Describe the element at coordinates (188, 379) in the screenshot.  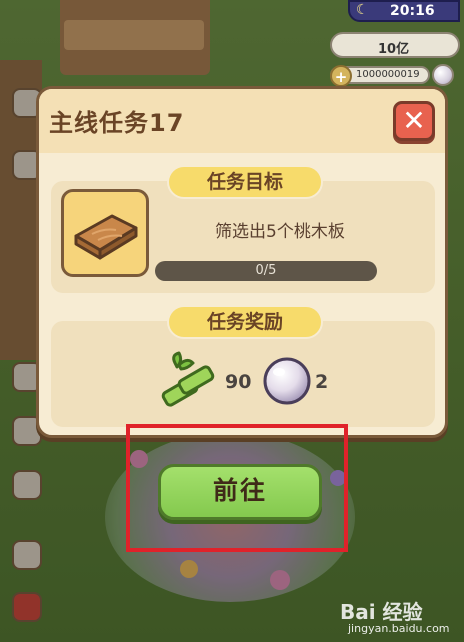
I see `bamboo-icon` at that location.